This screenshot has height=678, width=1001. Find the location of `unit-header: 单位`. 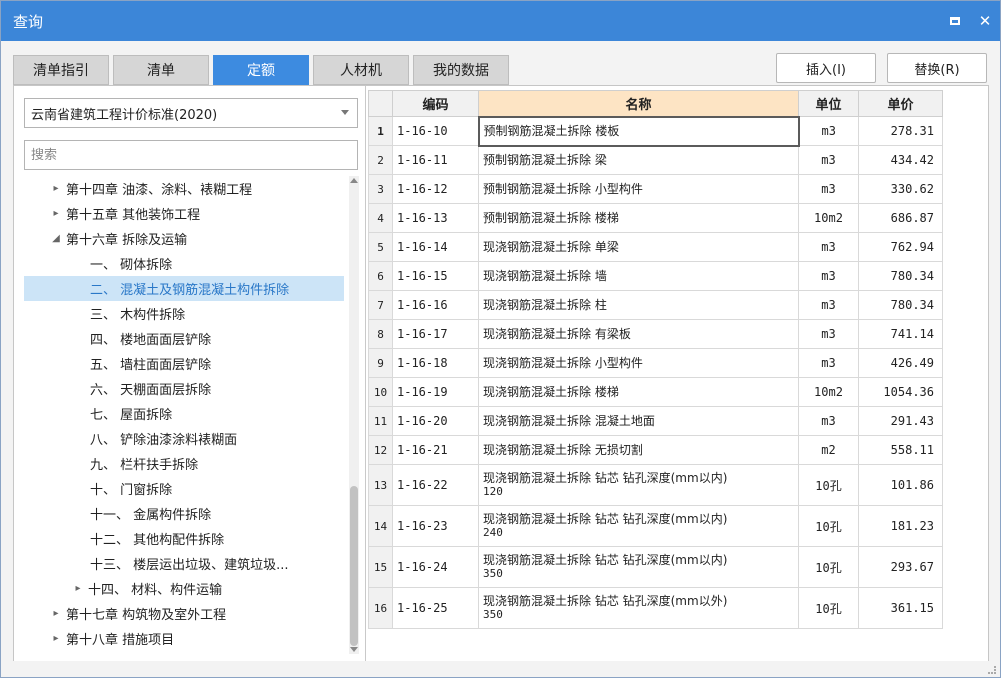

unit-header: 单位 is located at coordinates (828, 103).